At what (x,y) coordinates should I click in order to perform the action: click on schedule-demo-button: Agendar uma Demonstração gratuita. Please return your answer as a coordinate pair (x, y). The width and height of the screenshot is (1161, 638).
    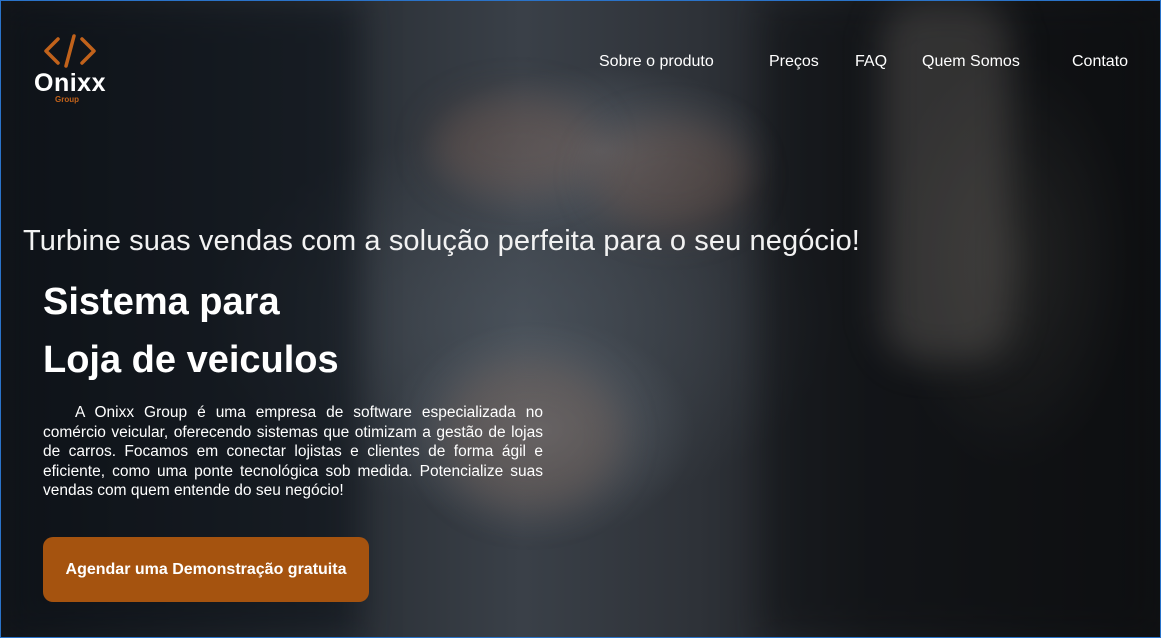
    Looking at the image, I should click on (206, 569).